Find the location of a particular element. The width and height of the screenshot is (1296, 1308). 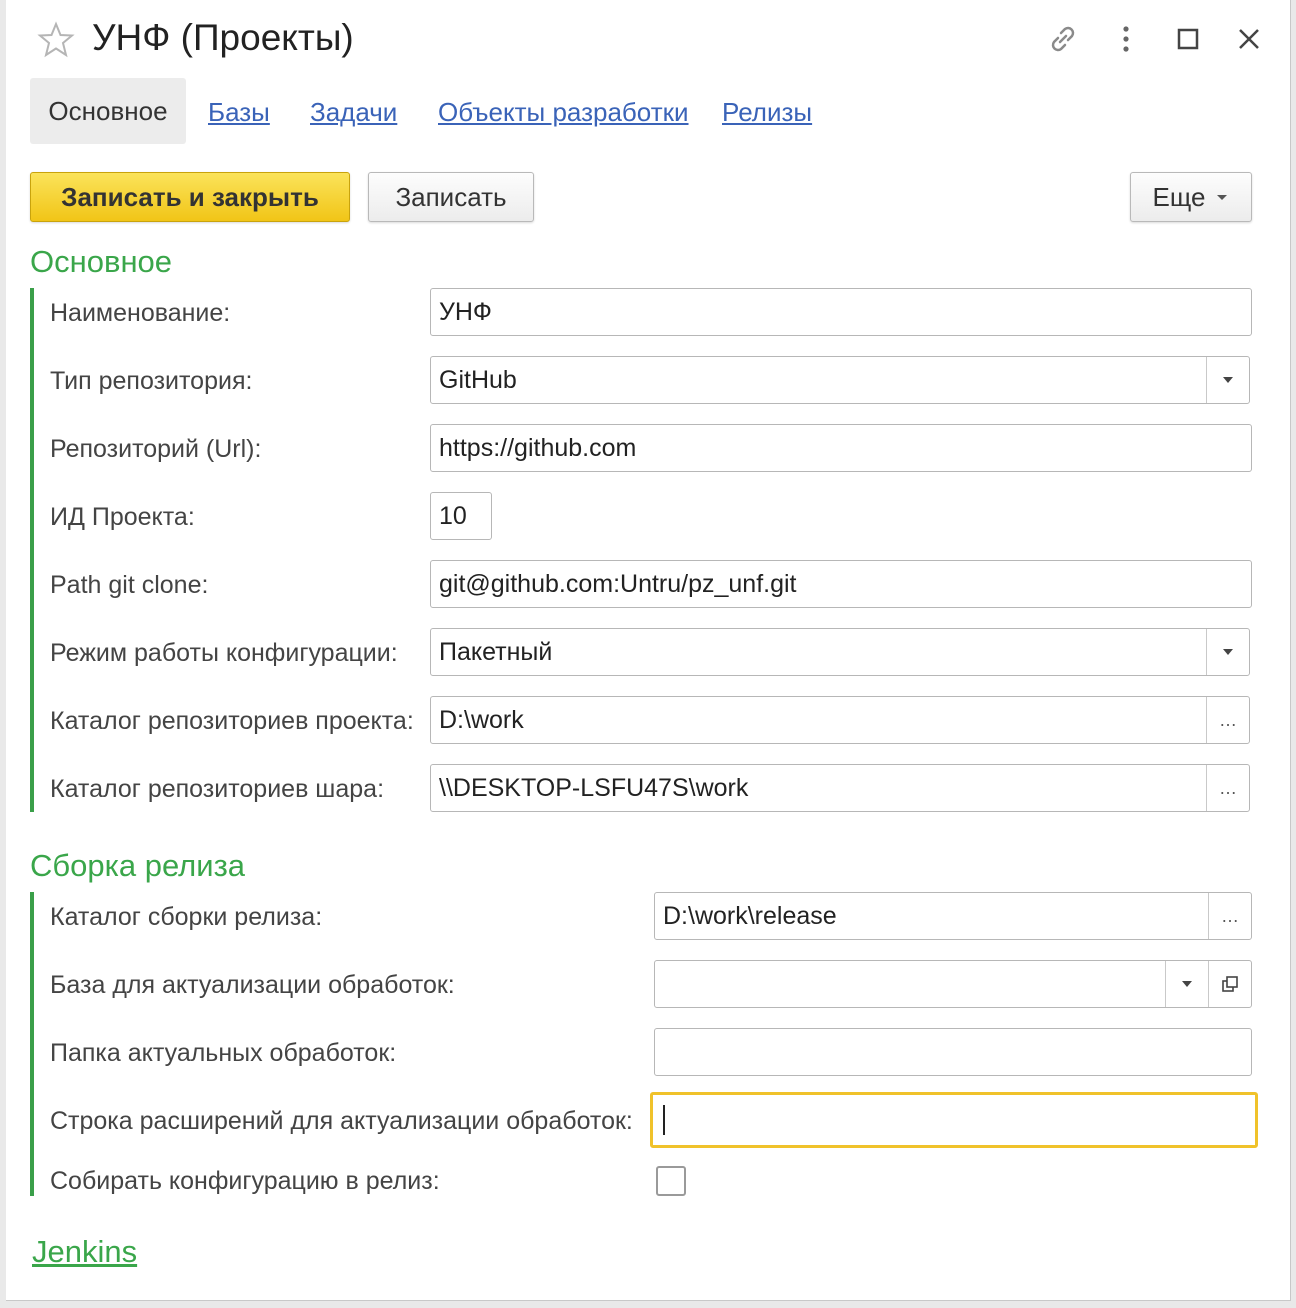

actual-folder-label: Папка актуальных обработок: is located at coordinates (223, 1053).